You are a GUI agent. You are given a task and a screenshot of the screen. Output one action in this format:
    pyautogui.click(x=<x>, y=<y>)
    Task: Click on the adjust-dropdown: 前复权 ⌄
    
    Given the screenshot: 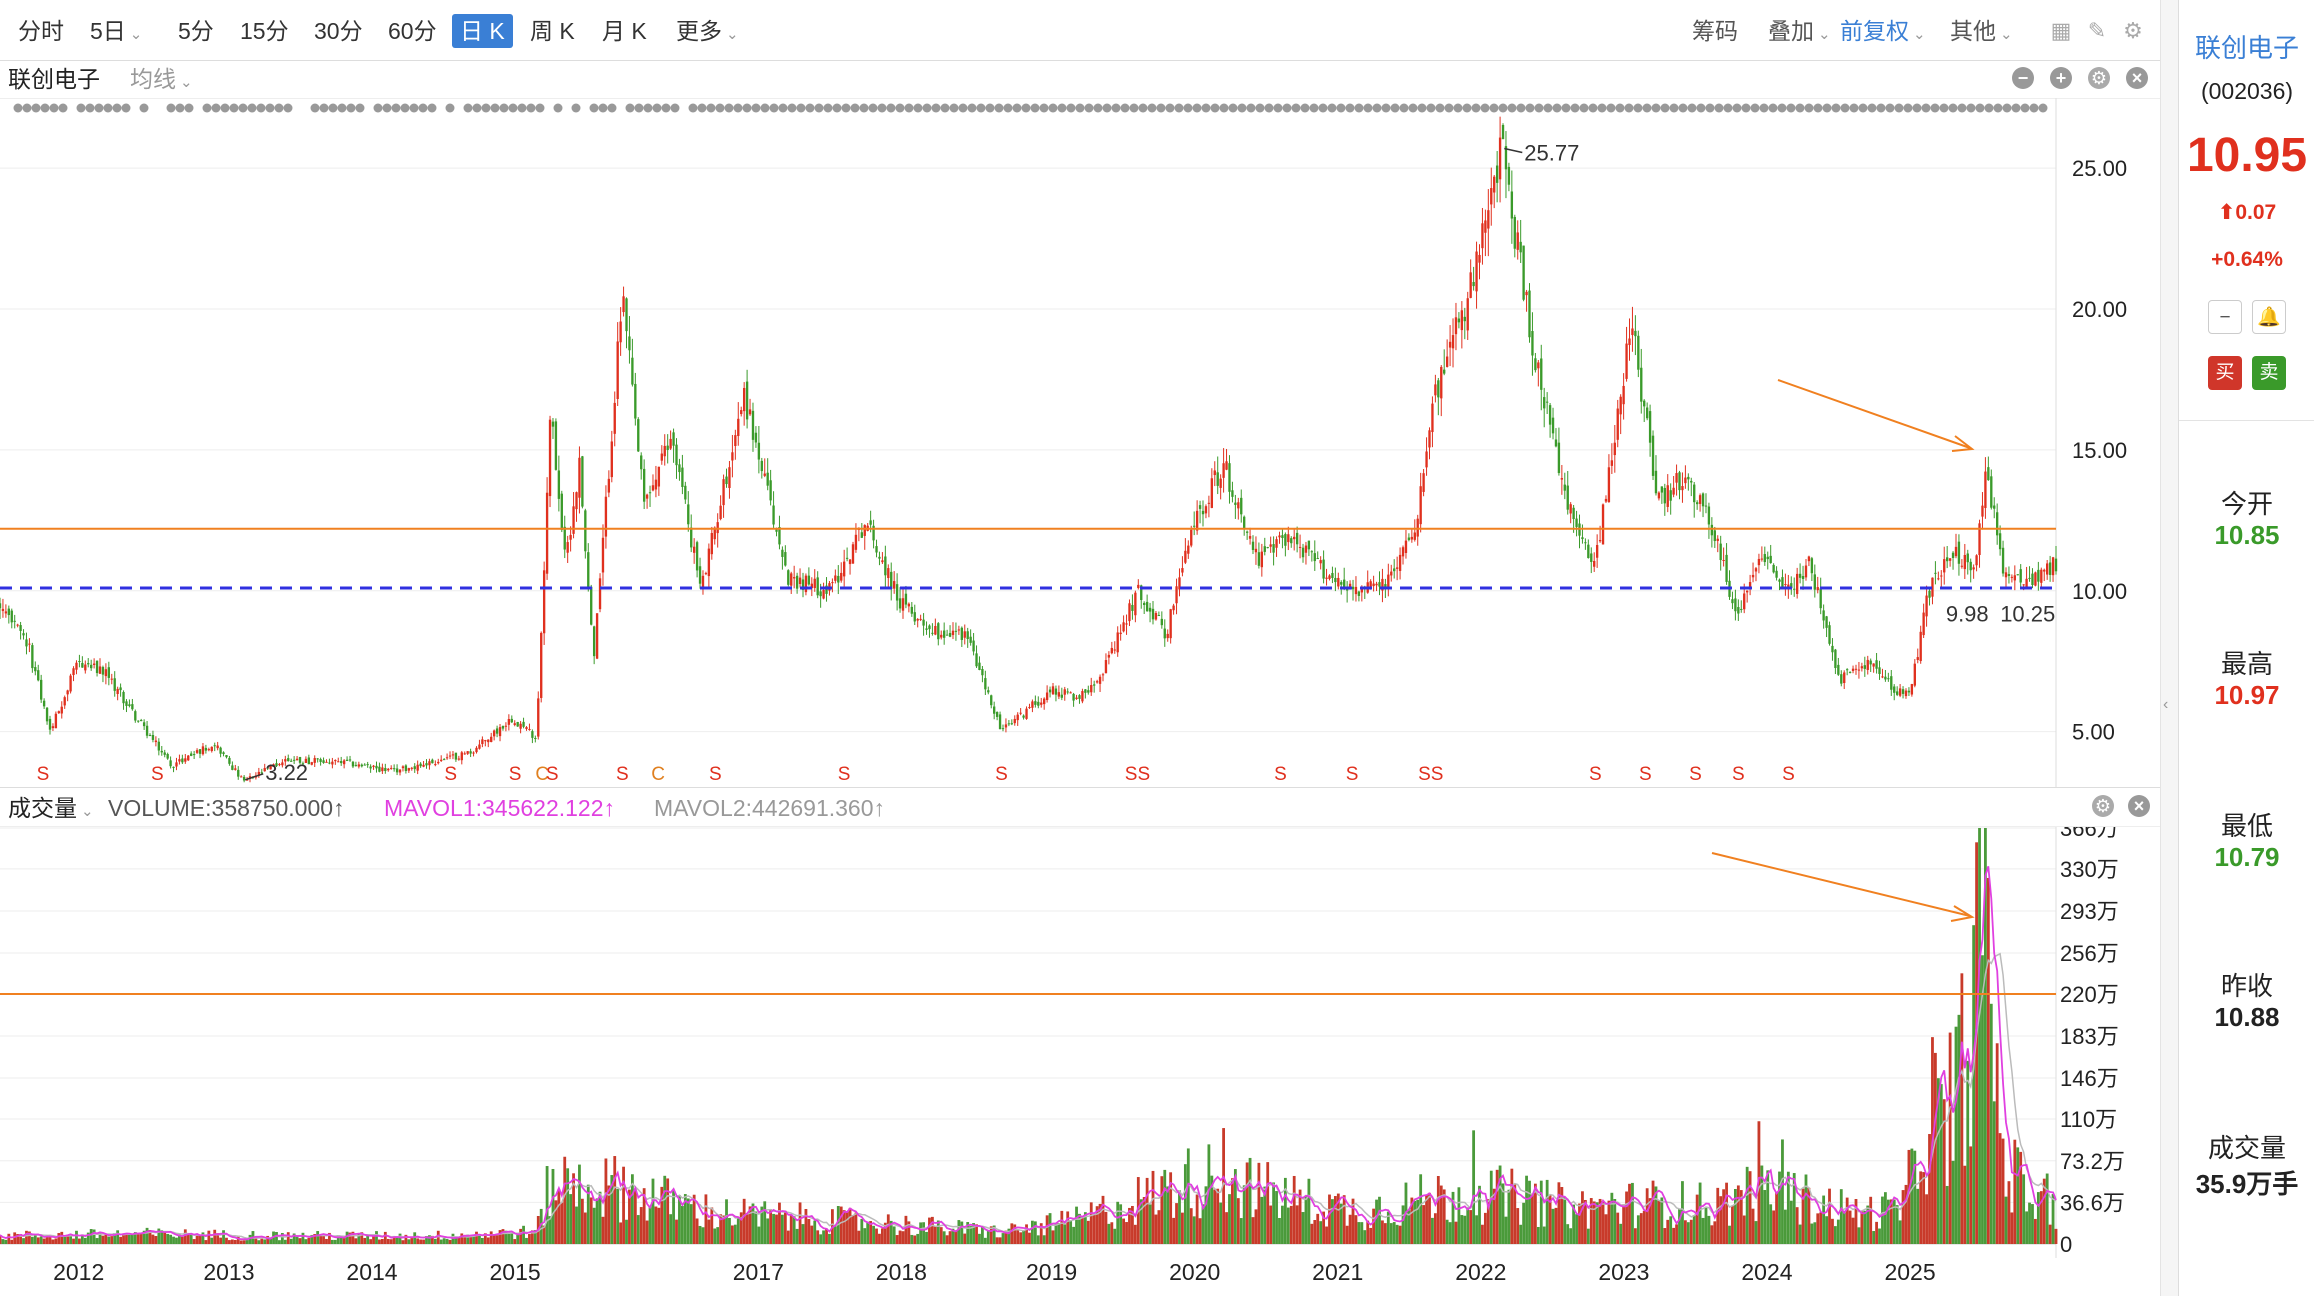 What is the action you would take?
    pyautogui.click(x=1883, y=31)
    